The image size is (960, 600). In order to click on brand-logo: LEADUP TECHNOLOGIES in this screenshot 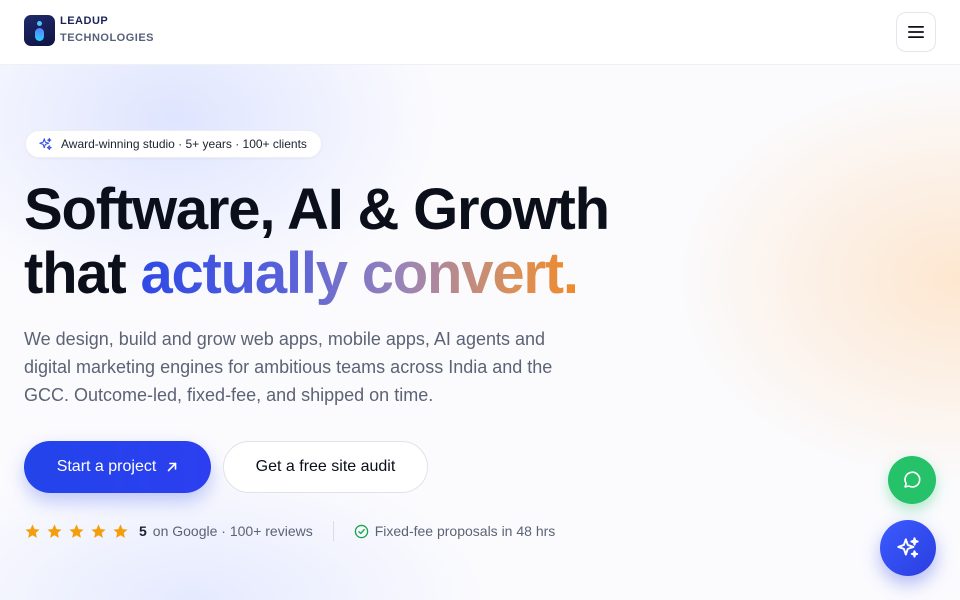, I will do `click(89, 30)`.